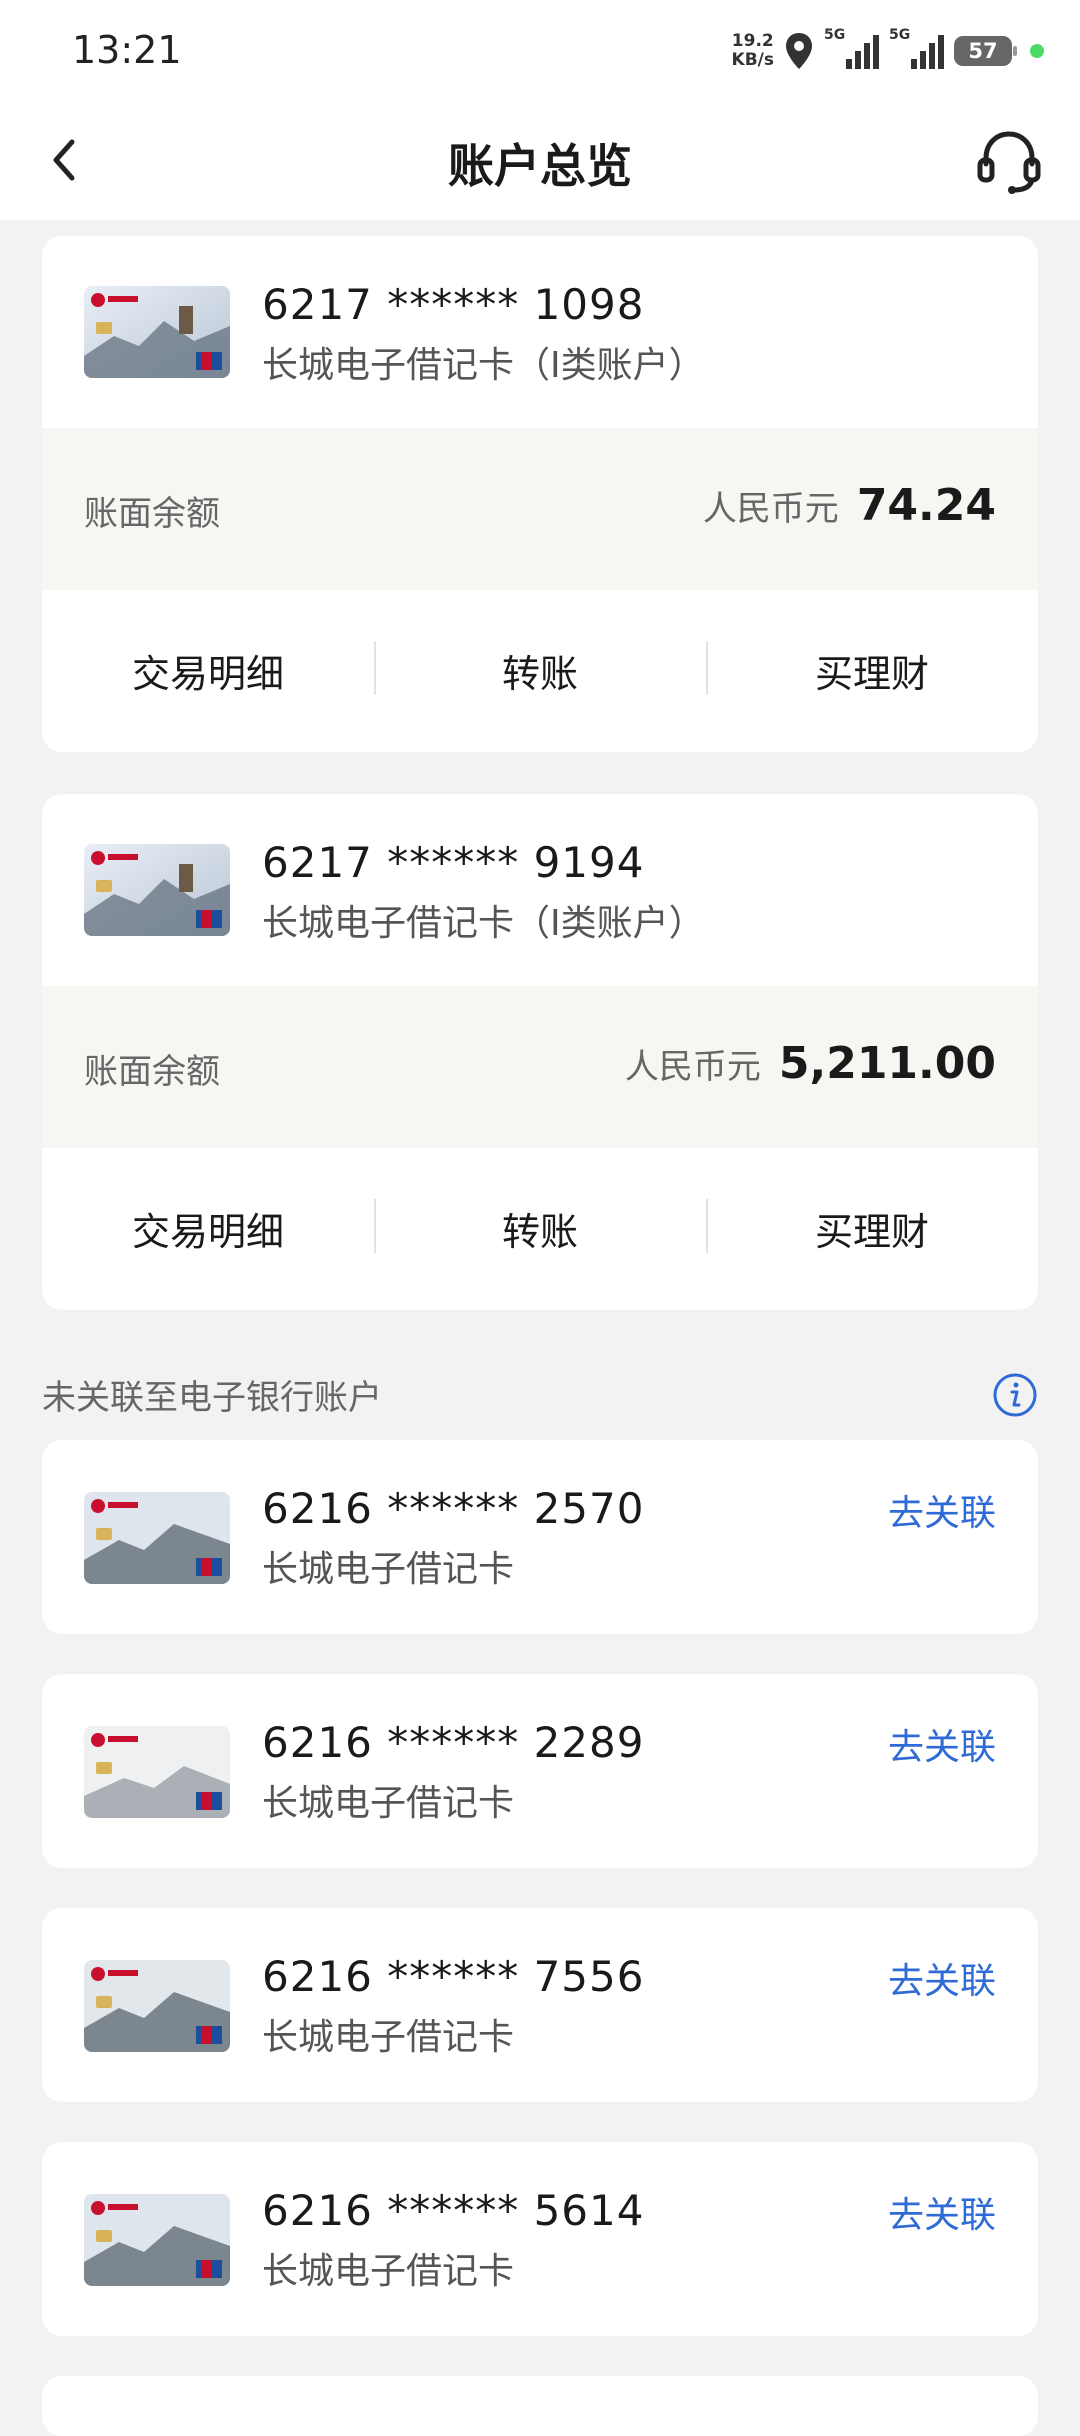 Image resolution: width=1080 pixels, height=2436 pixels. Describe the element at coordinates (540, 2005) in the screenshot. I see `unlinked-account-card: 6216 ****** 7556 长城电子借记卡 去关联` at that location.